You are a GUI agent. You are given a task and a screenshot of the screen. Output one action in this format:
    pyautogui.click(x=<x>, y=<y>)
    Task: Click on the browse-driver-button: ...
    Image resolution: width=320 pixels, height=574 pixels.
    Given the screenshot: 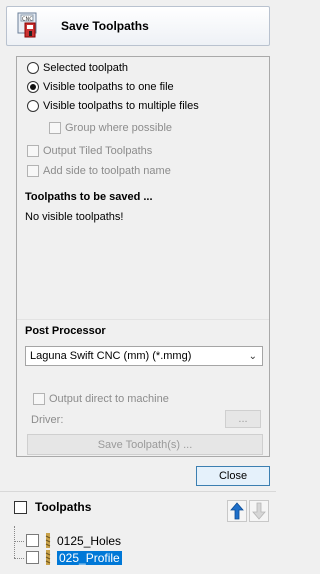 What is the action you would take?
    pyautogui.click(x=243, y=419)
    